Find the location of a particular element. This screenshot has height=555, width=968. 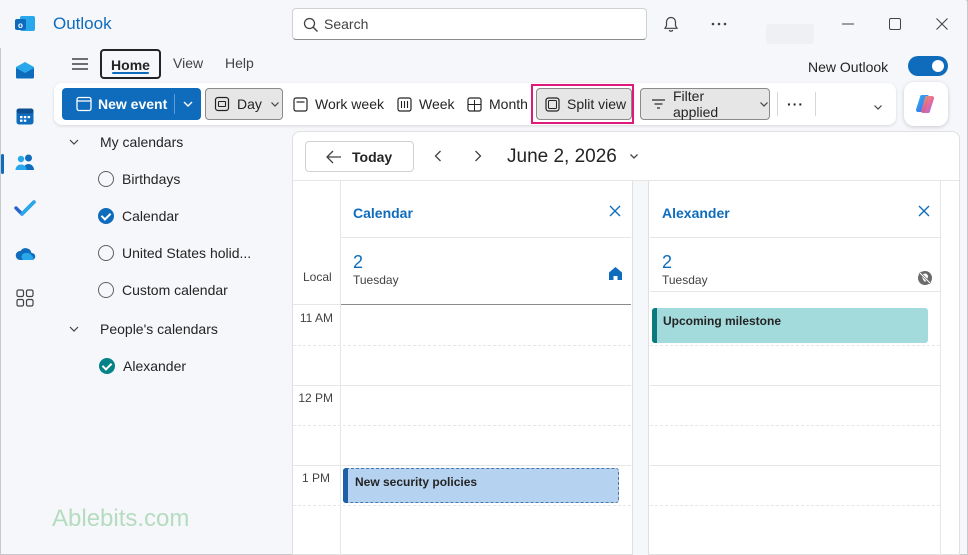

peoples-calendars-label: People's calendars is located at coordinates (159, 329).